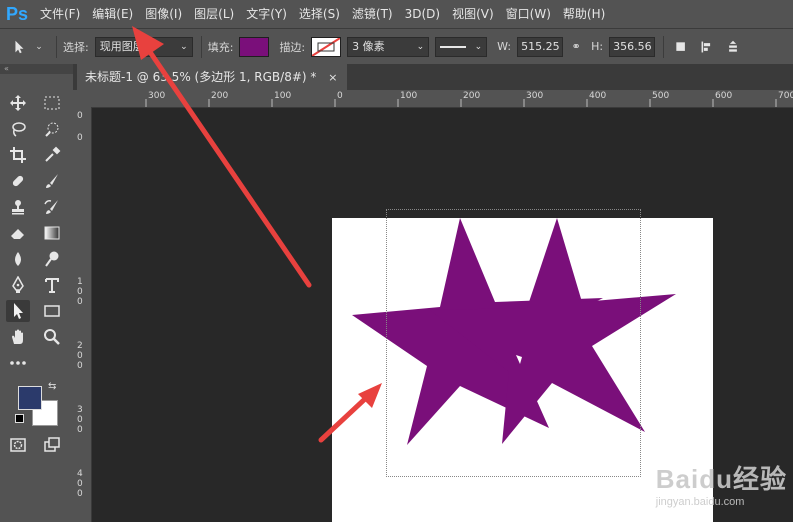  What do you see at coordinates (82, 314) in the screenshot?
I see `vertical-ruler: 0 0 1 0 0 2 0 0 3 0 0 4 0 0` at bounding box center [82, 314].